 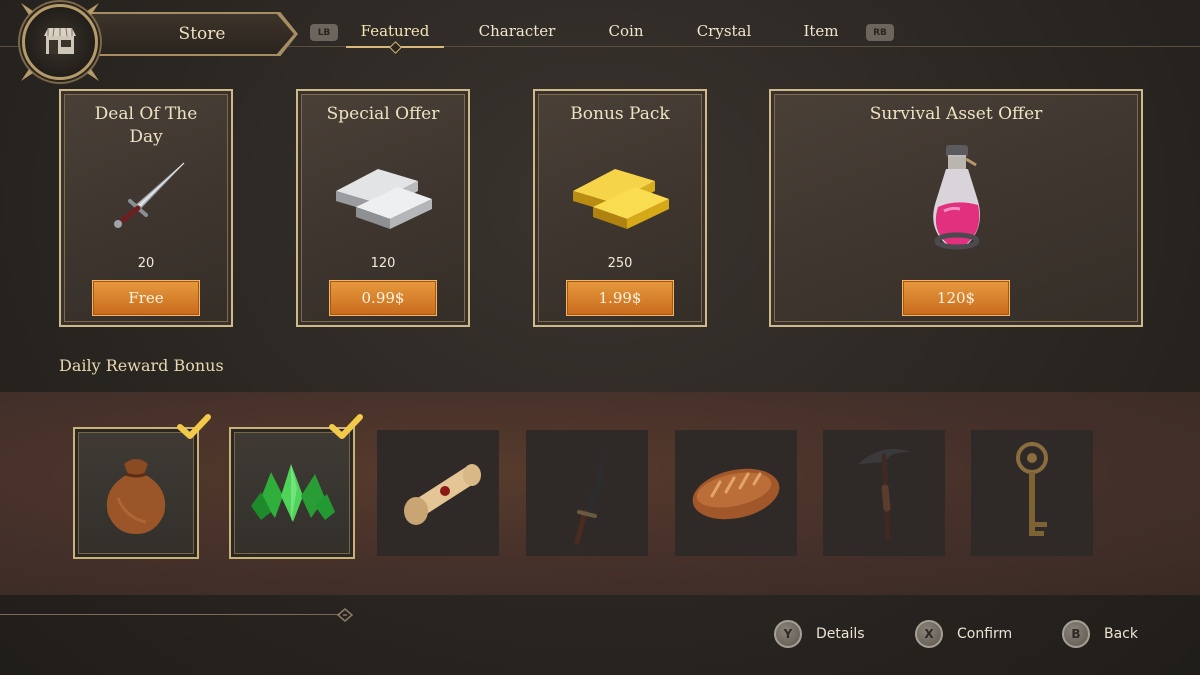 I want to click on arrow-right-icon, so click(x=345, y=615).